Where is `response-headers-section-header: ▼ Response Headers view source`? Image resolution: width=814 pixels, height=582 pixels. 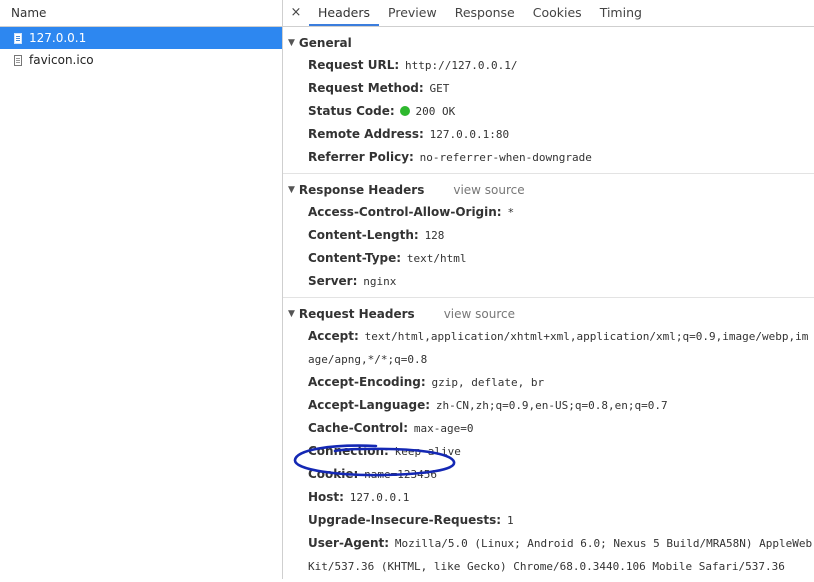
response-headers-section-header: ▼ Response Headers view source is located at coordinates (548, 190).